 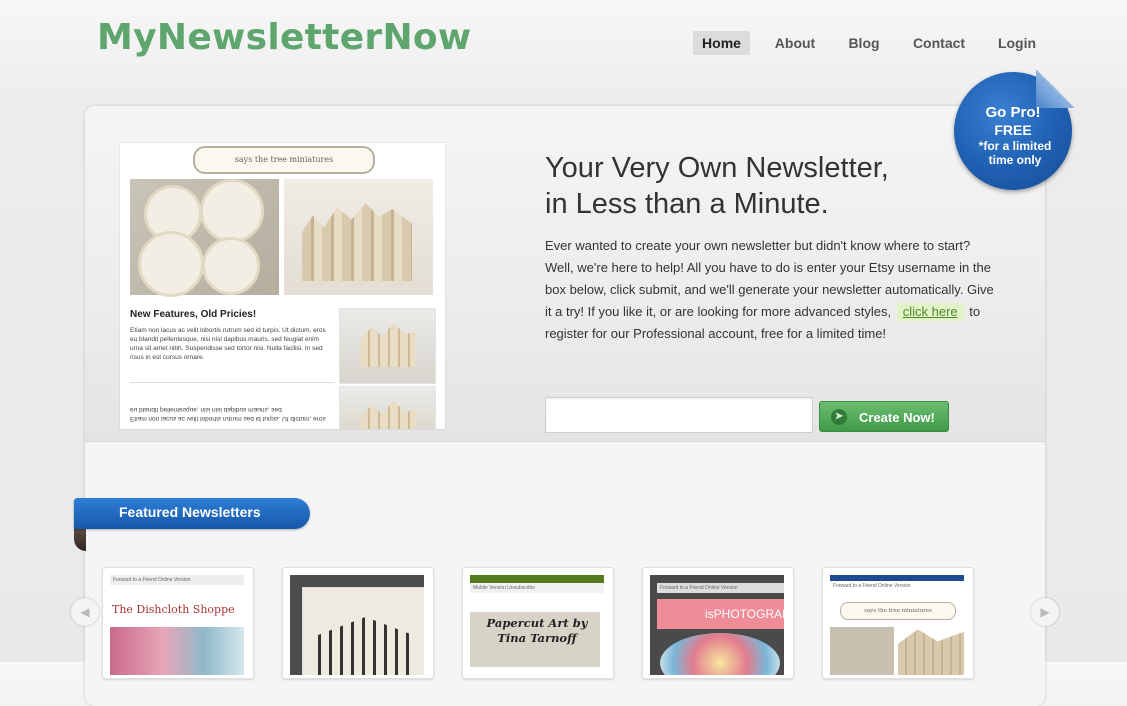 I want to click on headline-line-1: Your Very Own Newsletter,, so click(x=717, y=168).